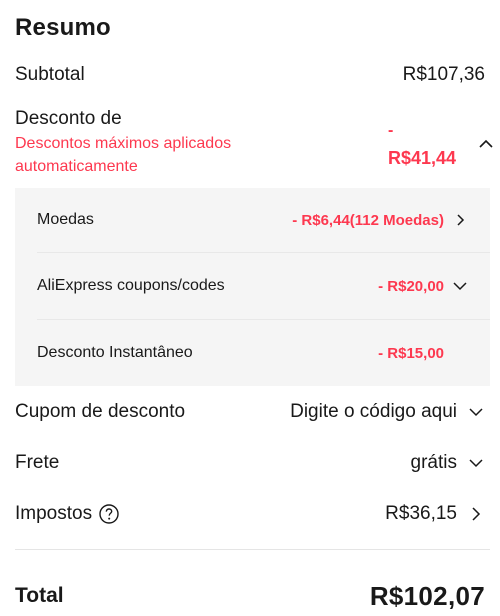  What do you see at coordinates (250, 75) in the screenshot?
I see `subtotal-row: Subtotal R$107,36` at bounding box center [250, 75].